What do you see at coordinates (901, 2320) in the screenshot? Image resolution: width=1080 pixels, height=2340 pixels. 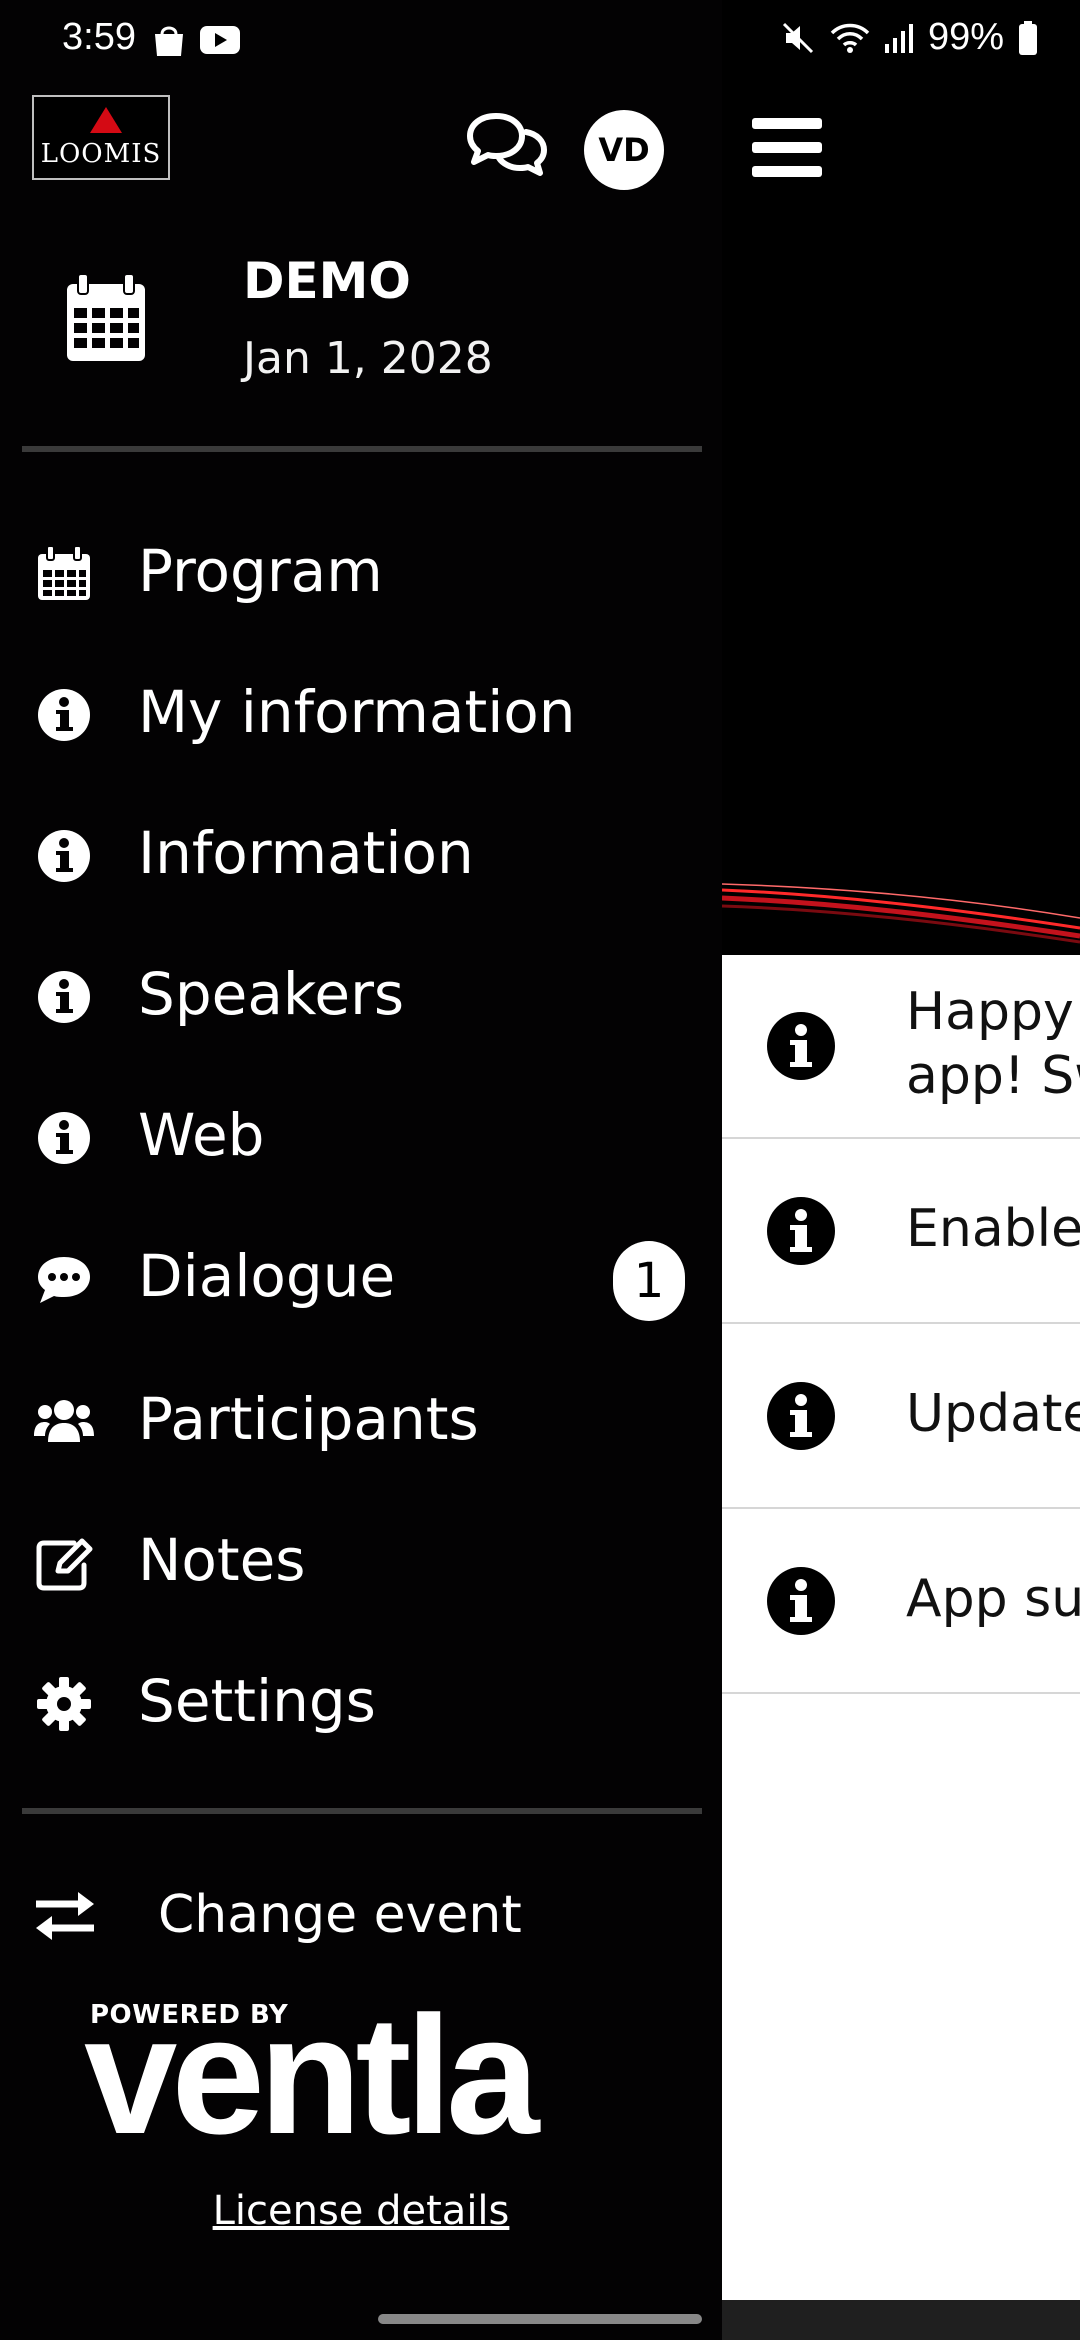 I see `navigation-bar` at bounding box center [901, 2320].